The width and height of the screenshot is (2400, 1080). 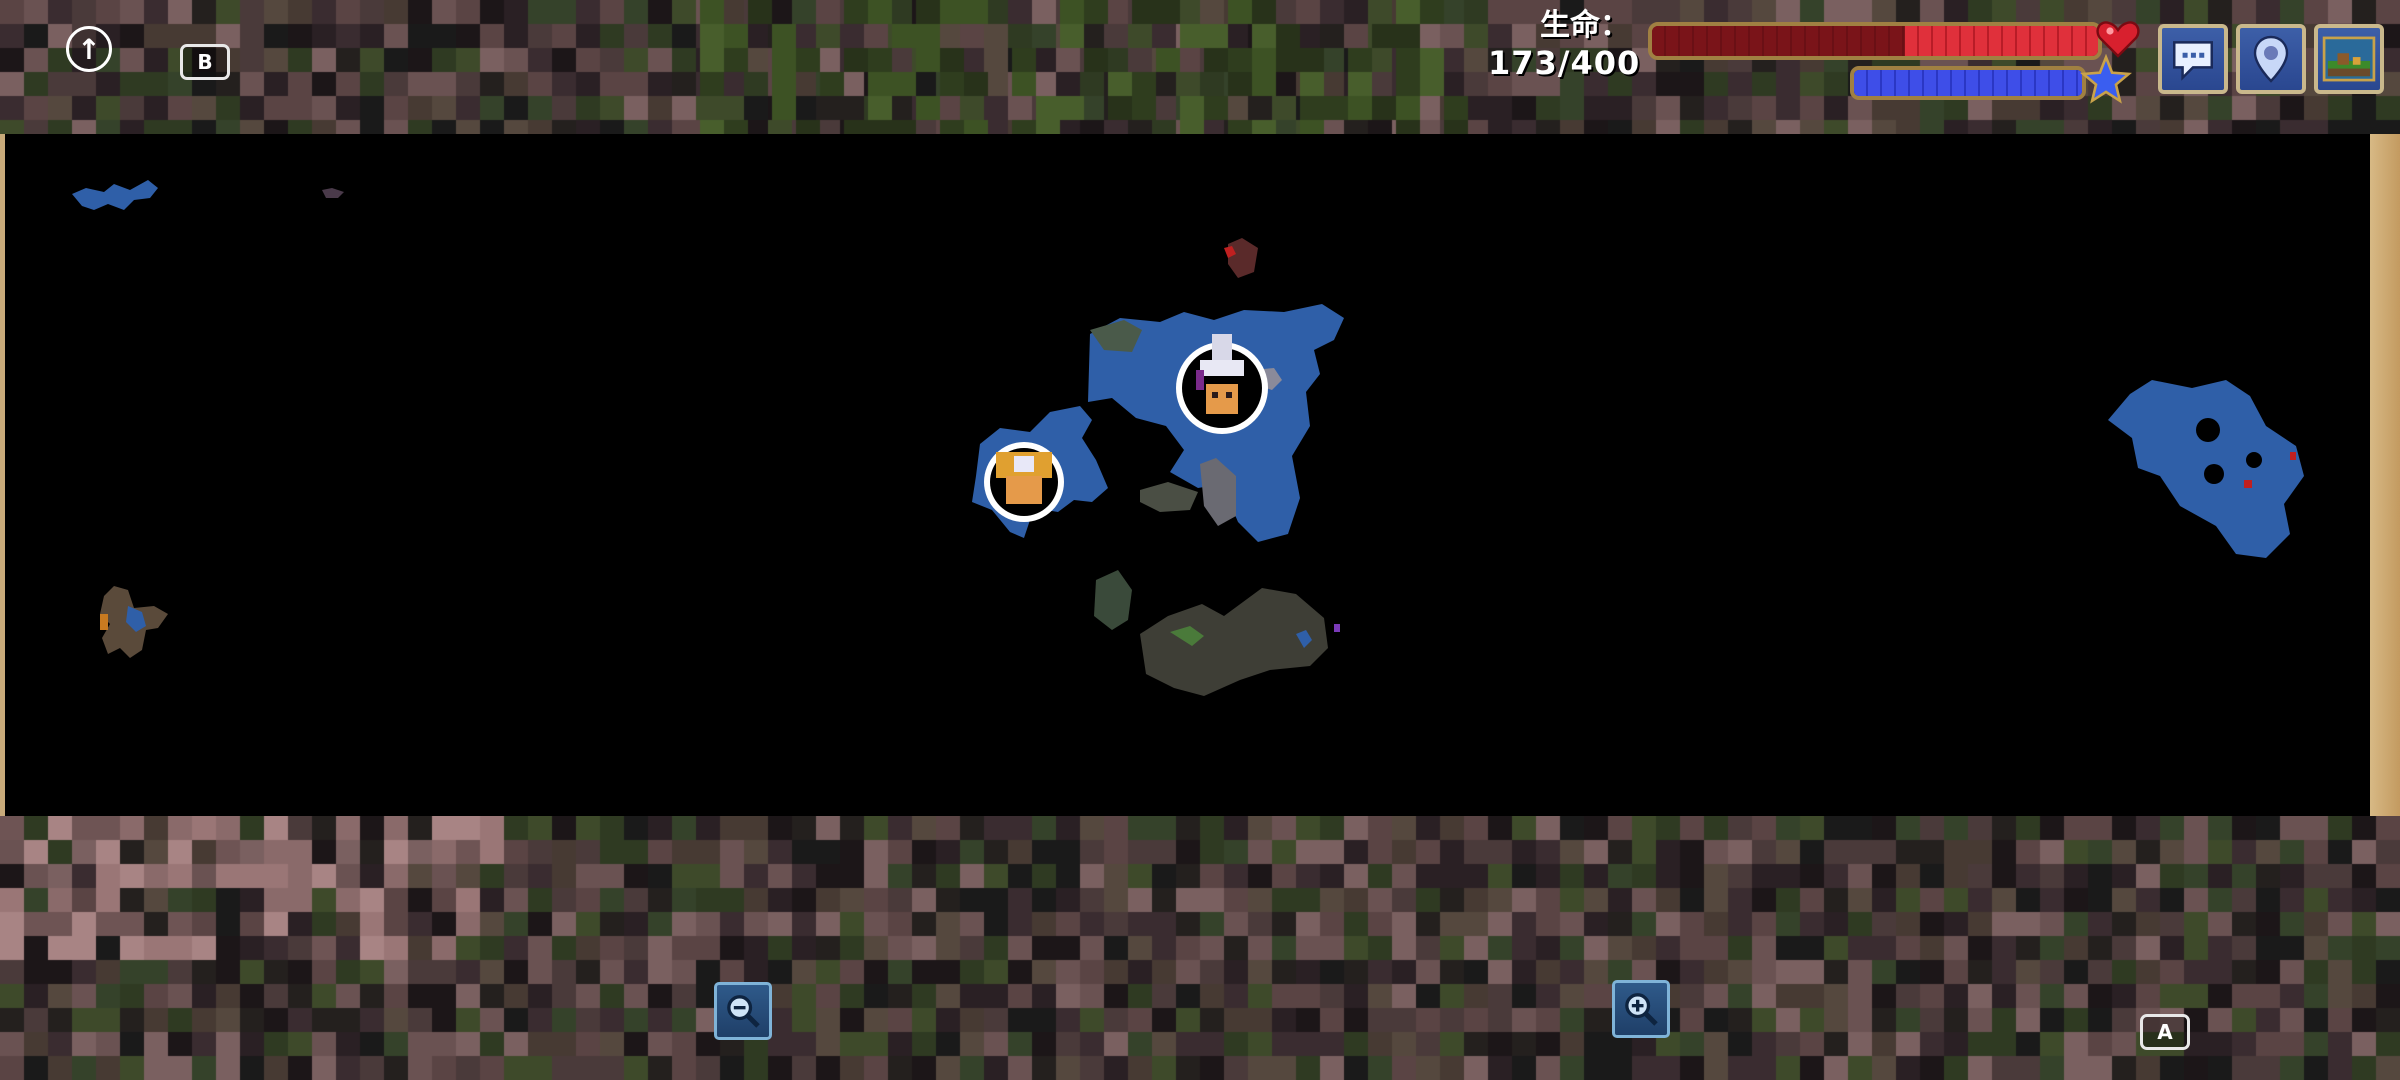 I want to click on zoom-in-button, so click(x=1641, y=1009).